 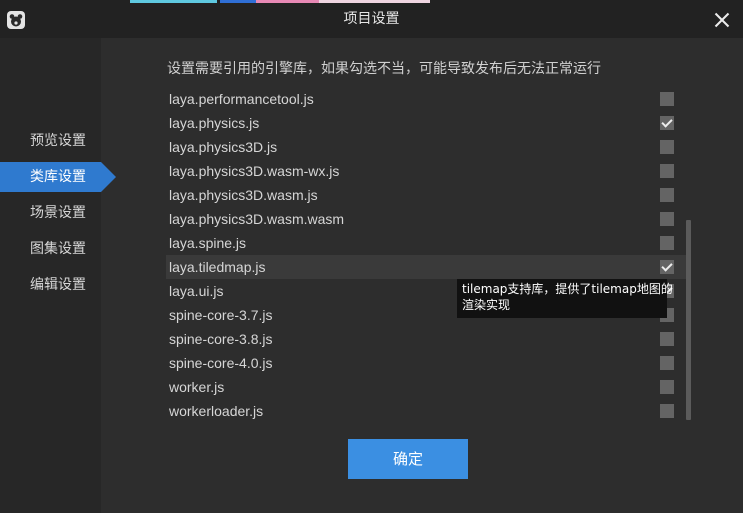 What do you see at coordinates (197, 387) in the screenshot?
I see `library-name: worker.js` at bounding box center [197, 387].